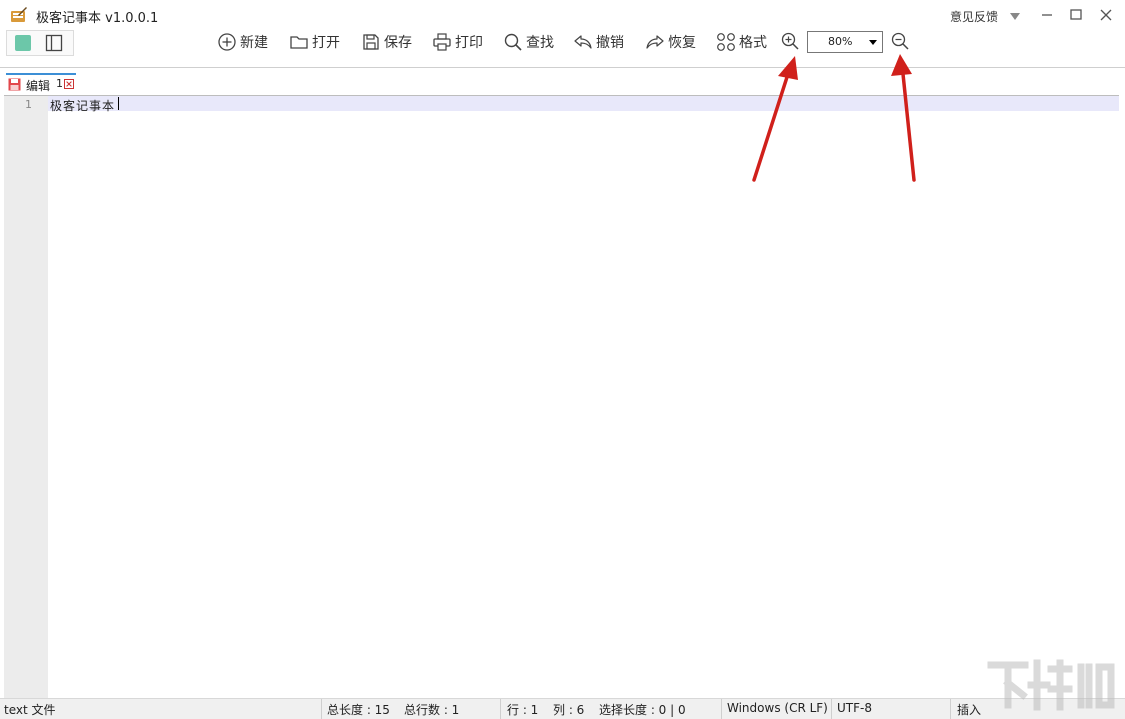  I want to click on tab-label: 编辑, so click(38, 86).